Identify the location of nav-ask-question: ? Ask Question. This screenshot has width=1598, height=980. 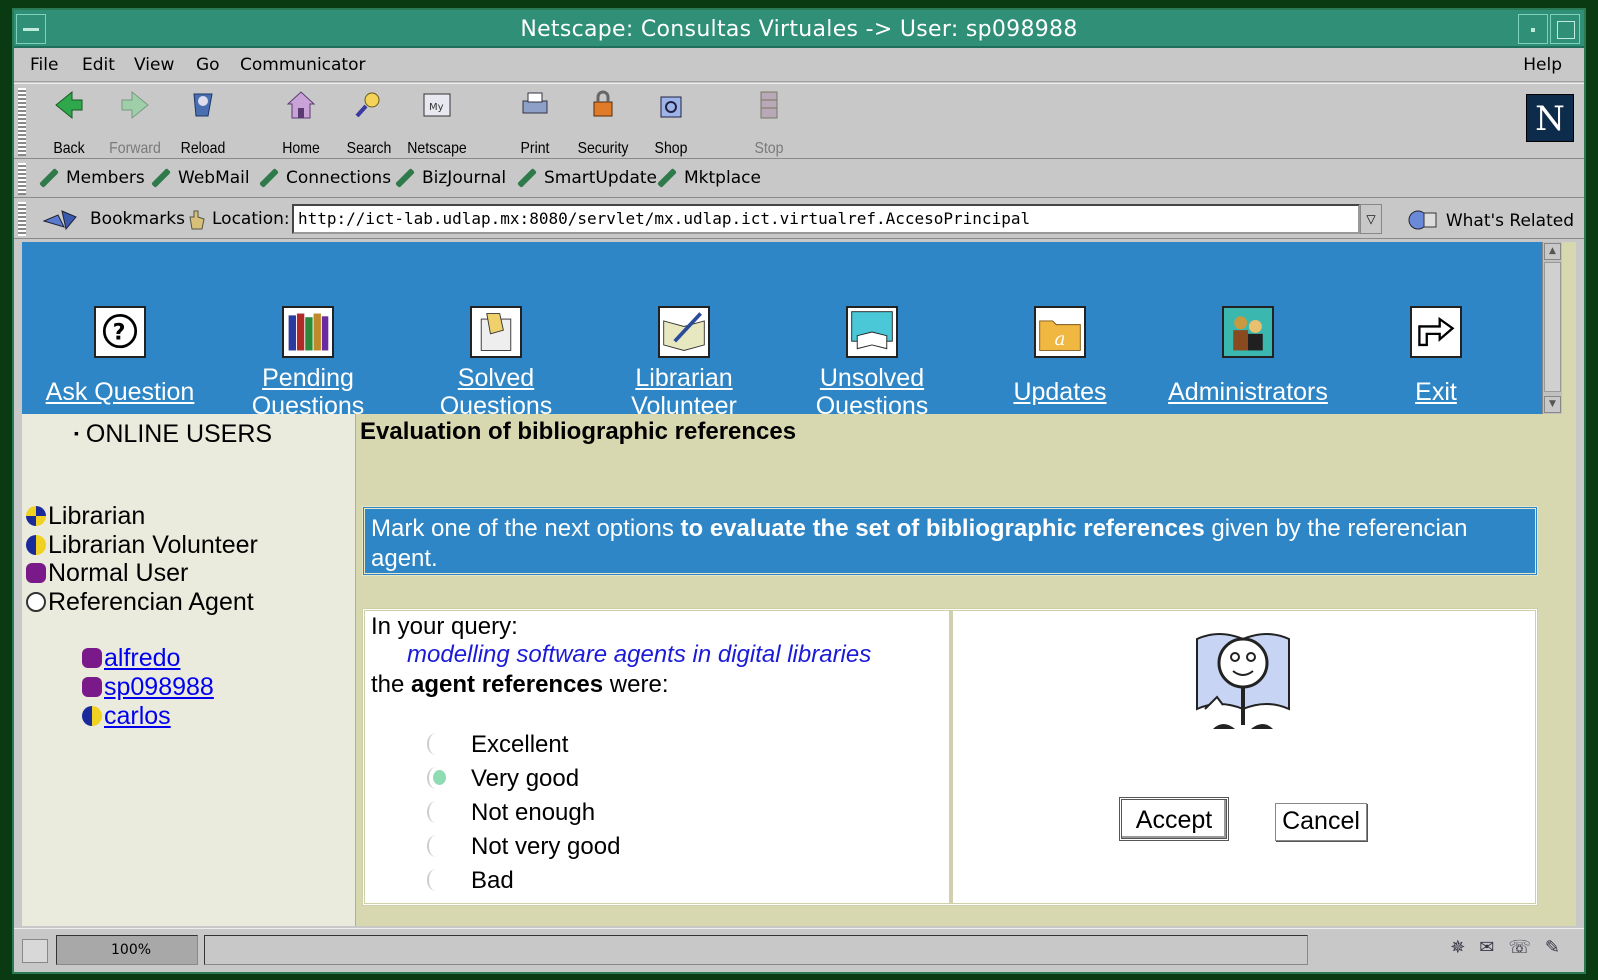
(120, 356).